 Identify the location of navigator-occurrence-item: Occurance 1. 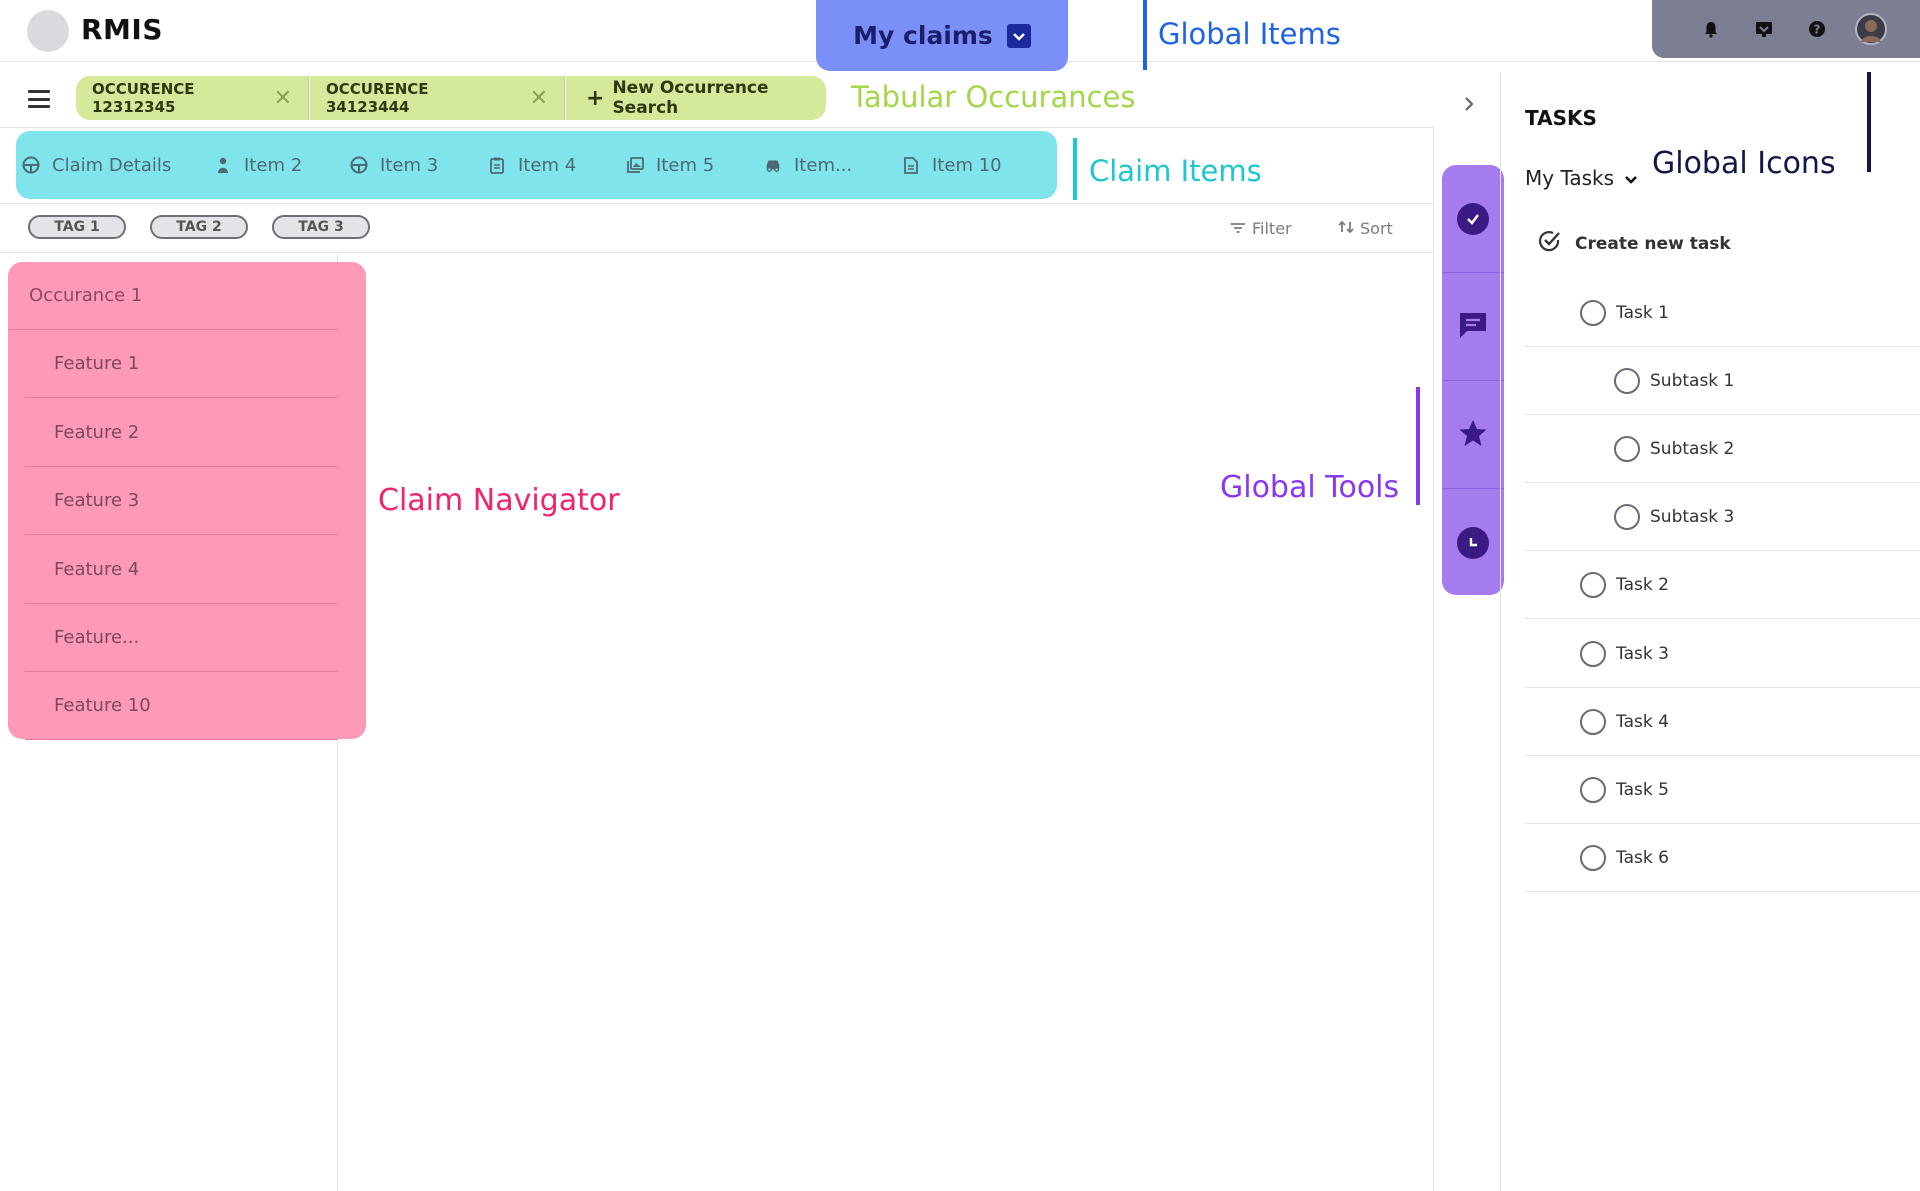
(173, 296).